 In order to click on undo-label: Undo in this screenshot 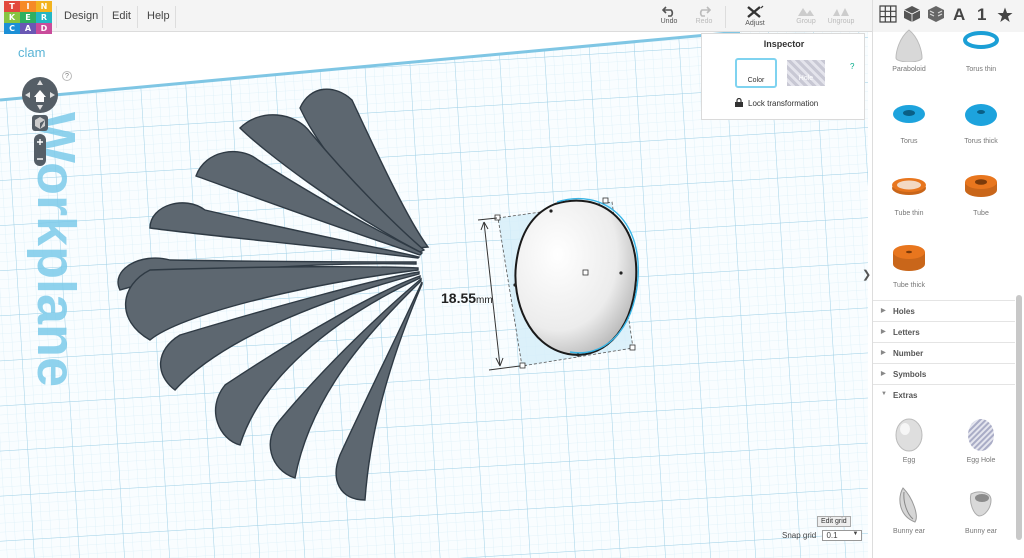, I will do `click(669, 21)`.